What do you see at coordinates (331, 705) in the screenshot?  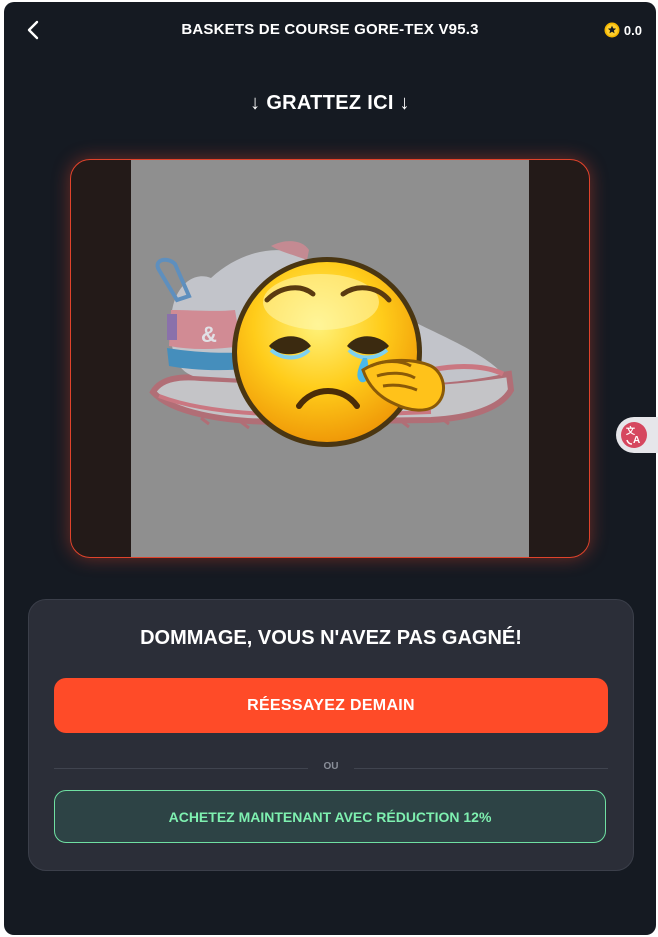 I see `retry-tomorrow-button: RÉESSAYEZ DEMAIN` at bounding box center [331, 705].